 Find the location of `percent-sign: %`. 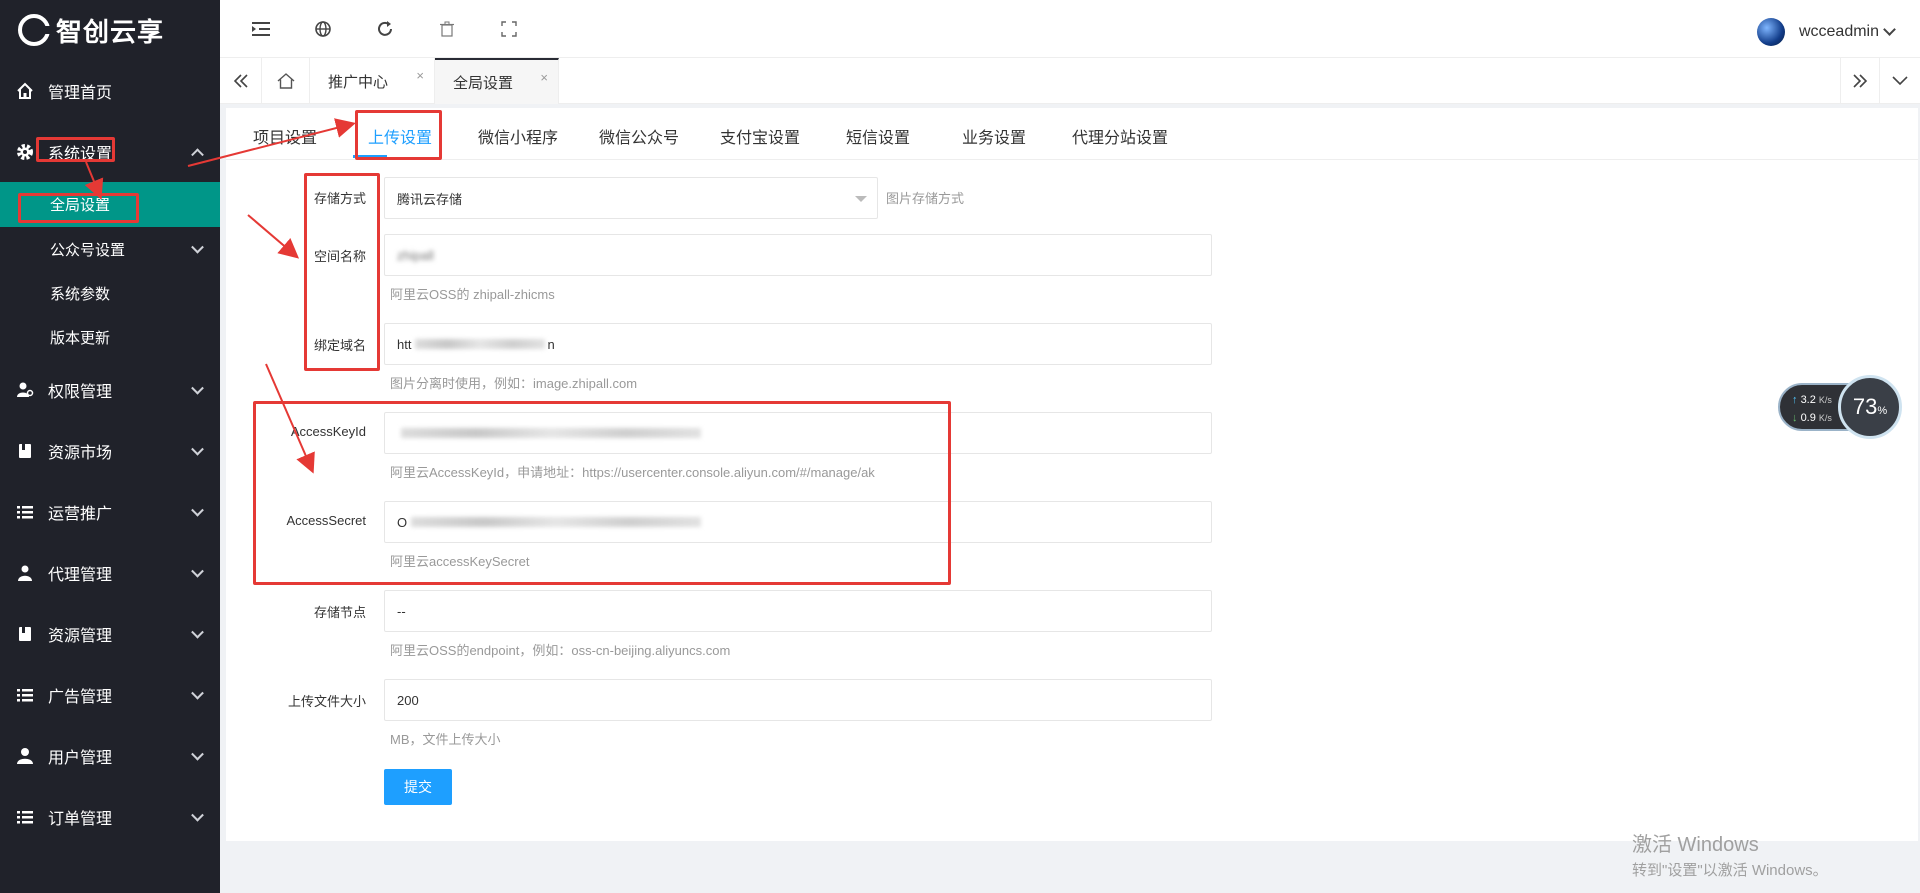

percent-sign: % is located at coordinates (1882, 411).